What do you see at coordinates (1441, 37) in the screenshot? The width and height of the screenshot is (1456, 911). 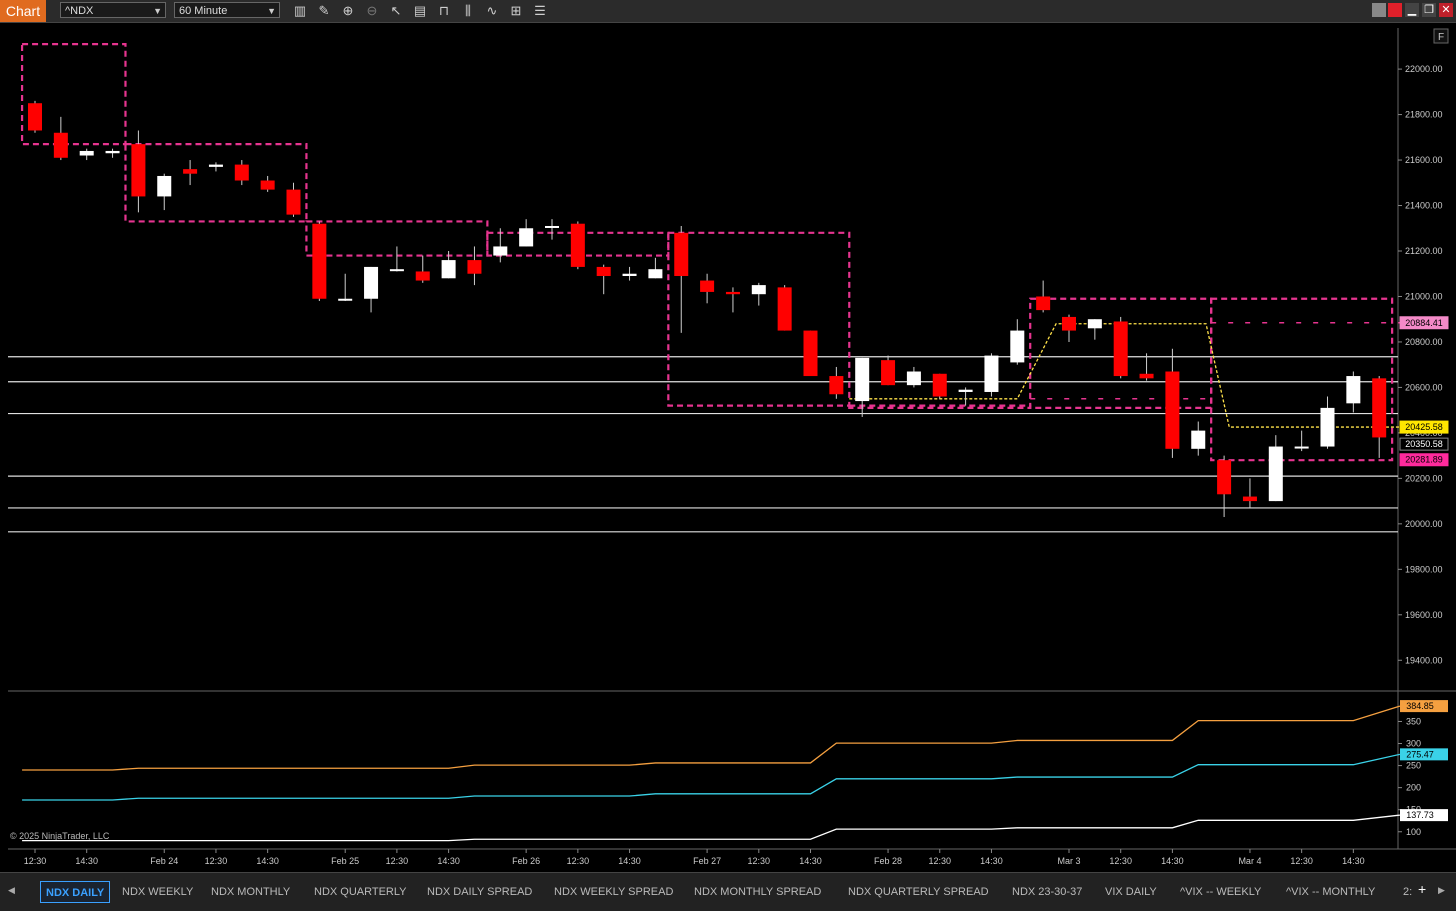 I see `fullscreen-button: F` at bounding box center [1441, 37].